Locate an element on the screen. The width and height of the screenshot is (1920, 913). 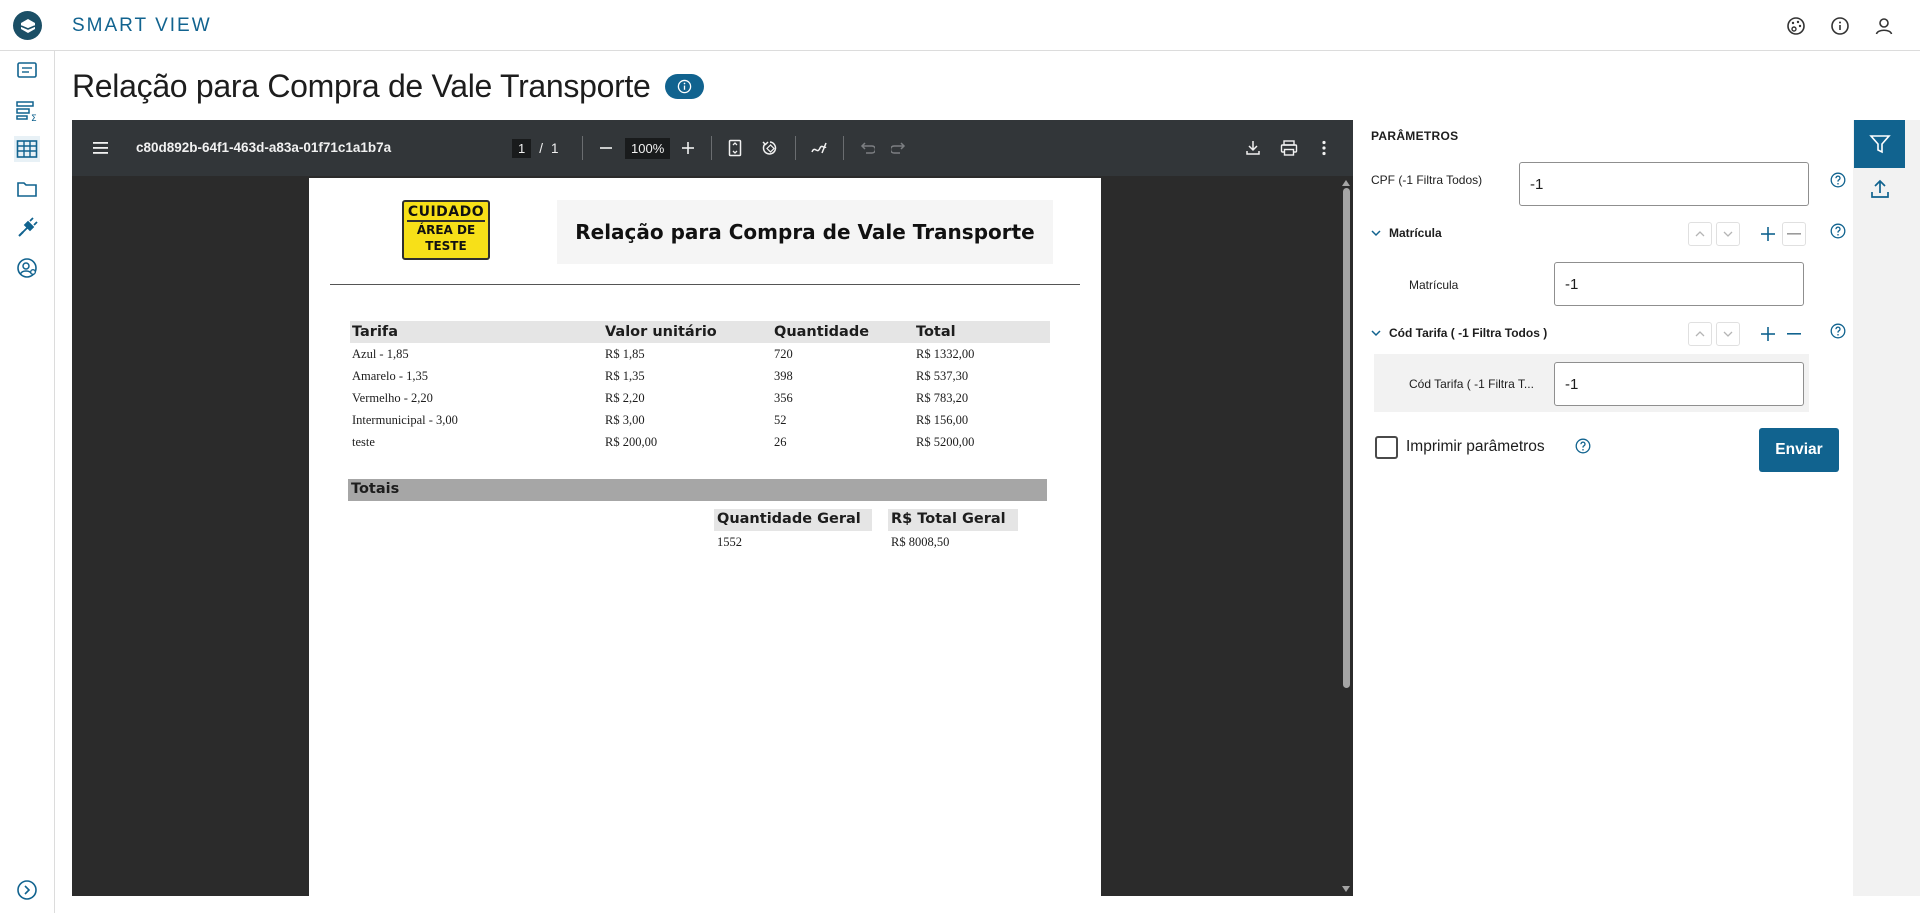
table-cell: 398 is located at coordinates (783, 375).